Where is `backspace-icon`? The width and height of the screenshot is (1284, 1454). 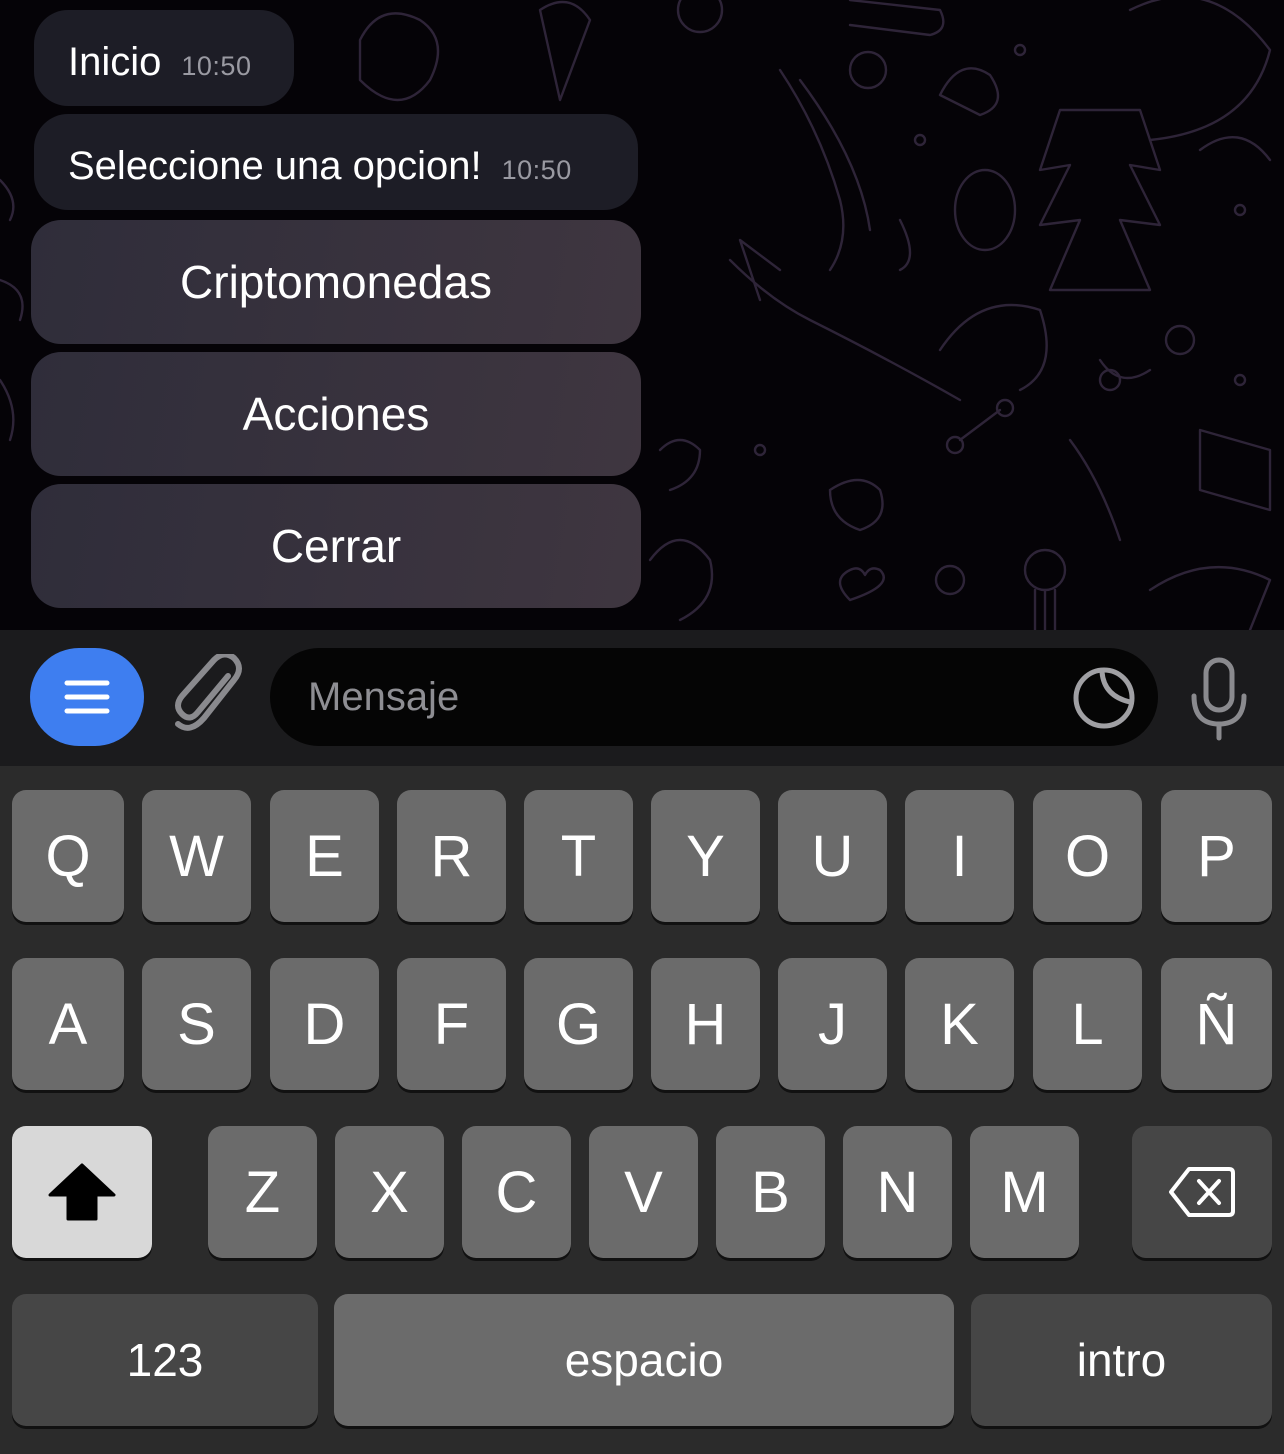 backspace-icon is located at coordinates (1202, 1192).